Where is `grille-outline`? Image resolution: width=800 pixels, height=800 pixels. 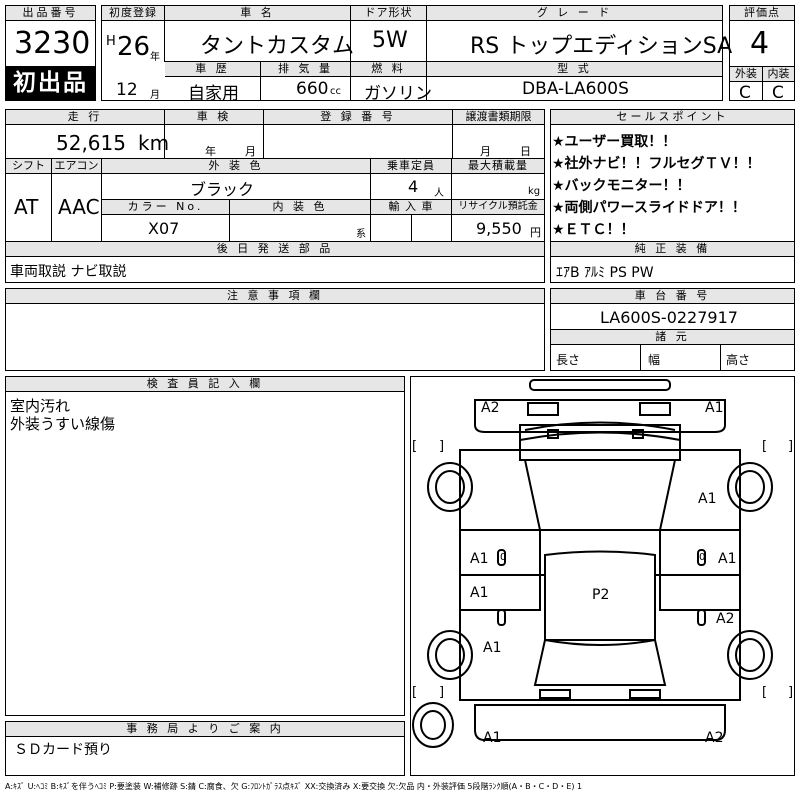 grille-outline is located at coordinates (600, 437).